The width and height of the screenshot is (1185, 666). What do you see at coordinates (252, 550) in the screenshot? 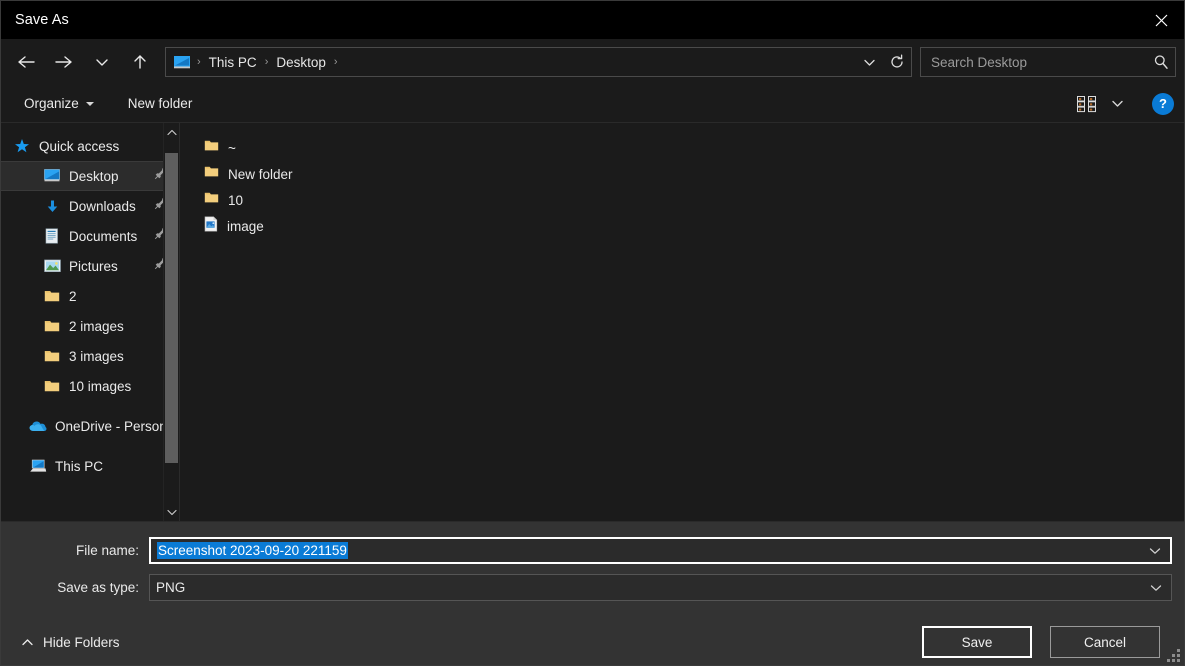
I see `file-name-value: Screenshot 2023-09-20 221159` at bounding box center [252, 550].